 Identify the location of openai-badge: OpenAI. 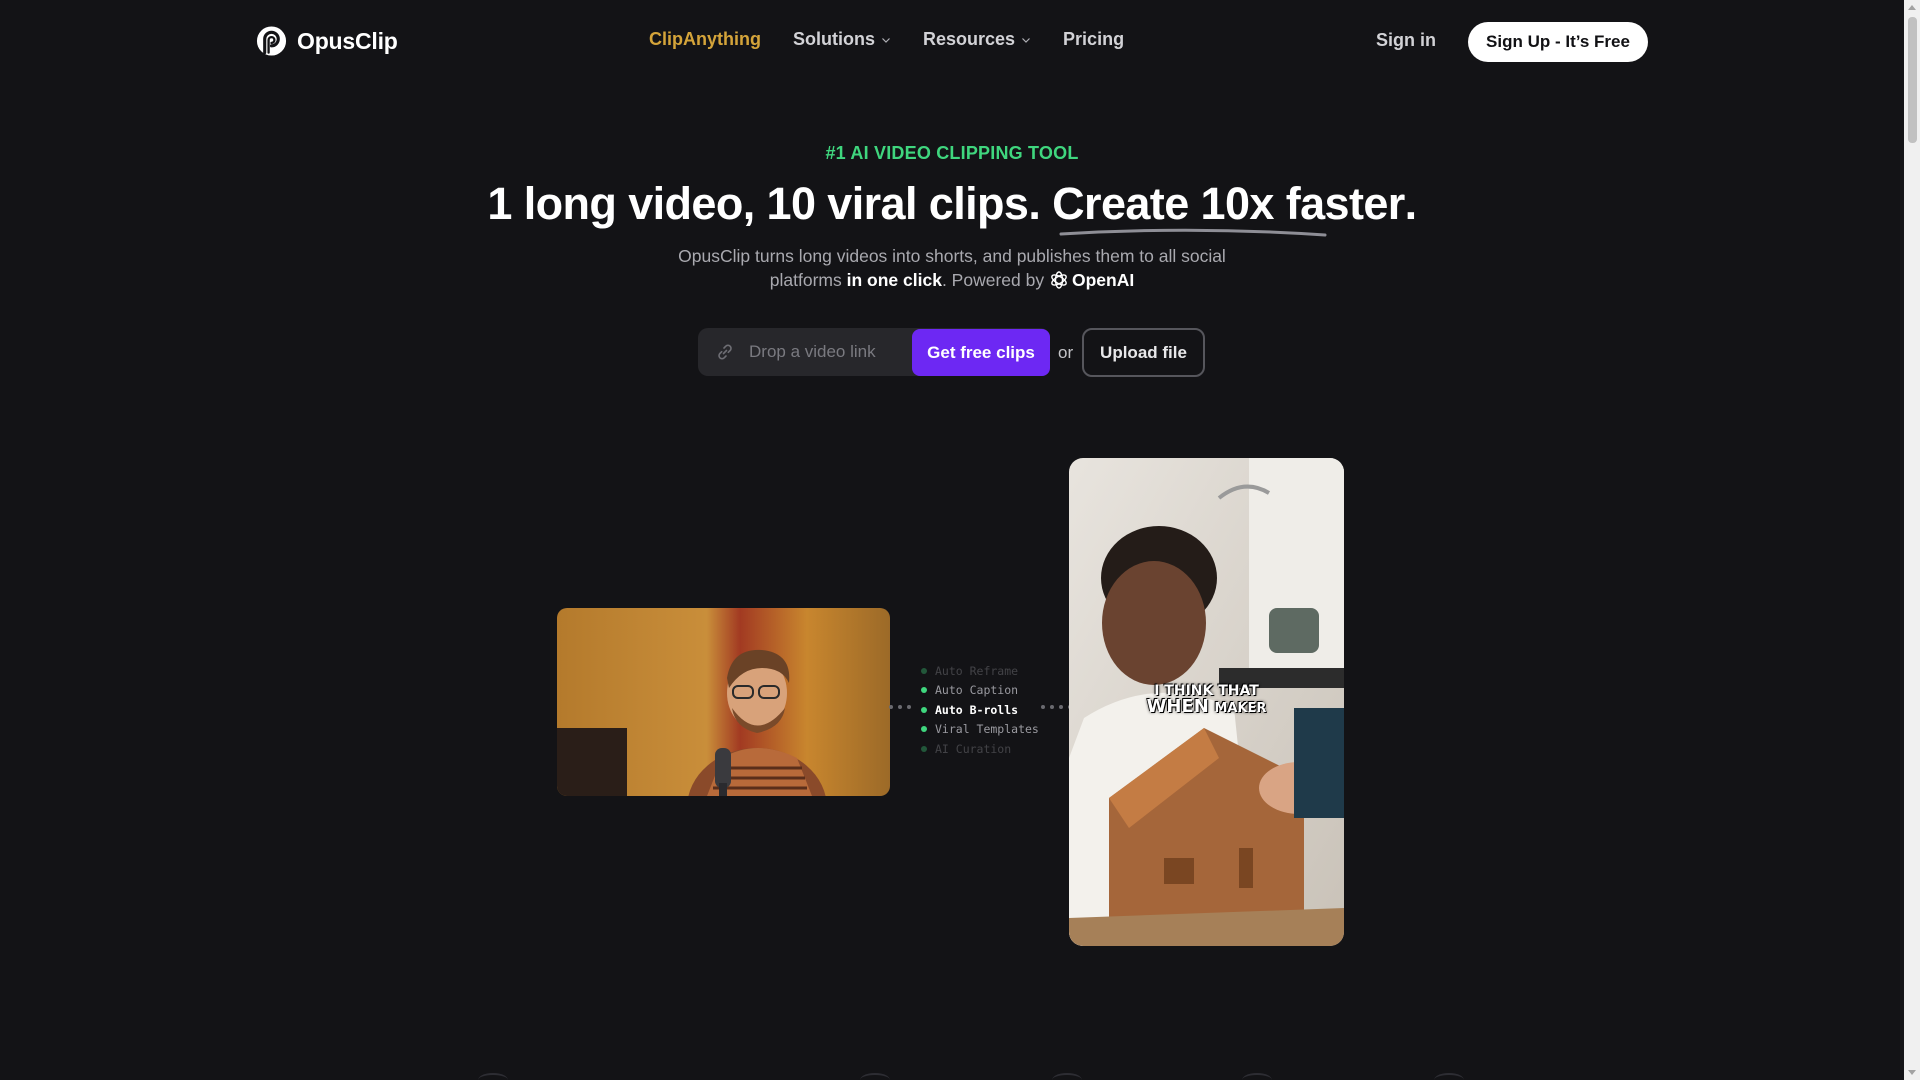
(1091, 280).